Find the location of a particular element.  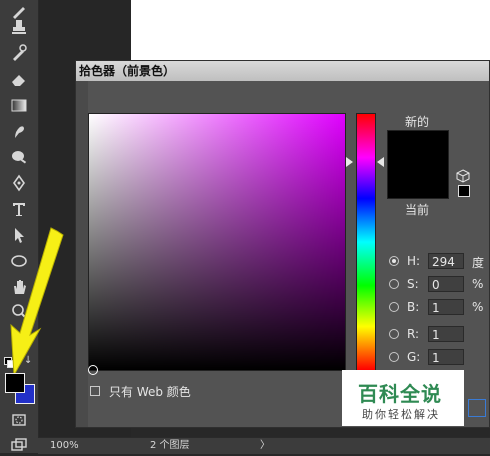

eraser-icon is located at coordinates (19, 79).